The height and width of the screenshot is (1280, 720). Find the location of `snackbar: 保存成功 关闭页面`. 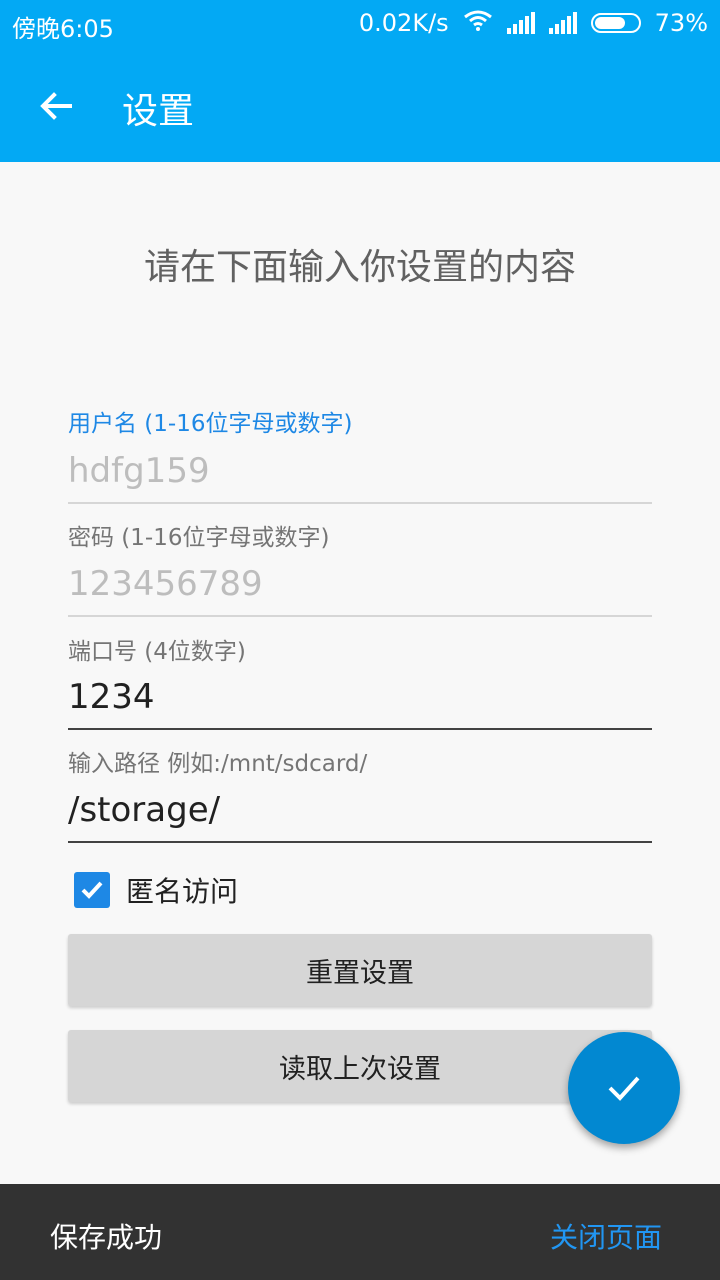

snackbar: 保存成功 关闭页面 is located at coordinates (360, 1232).